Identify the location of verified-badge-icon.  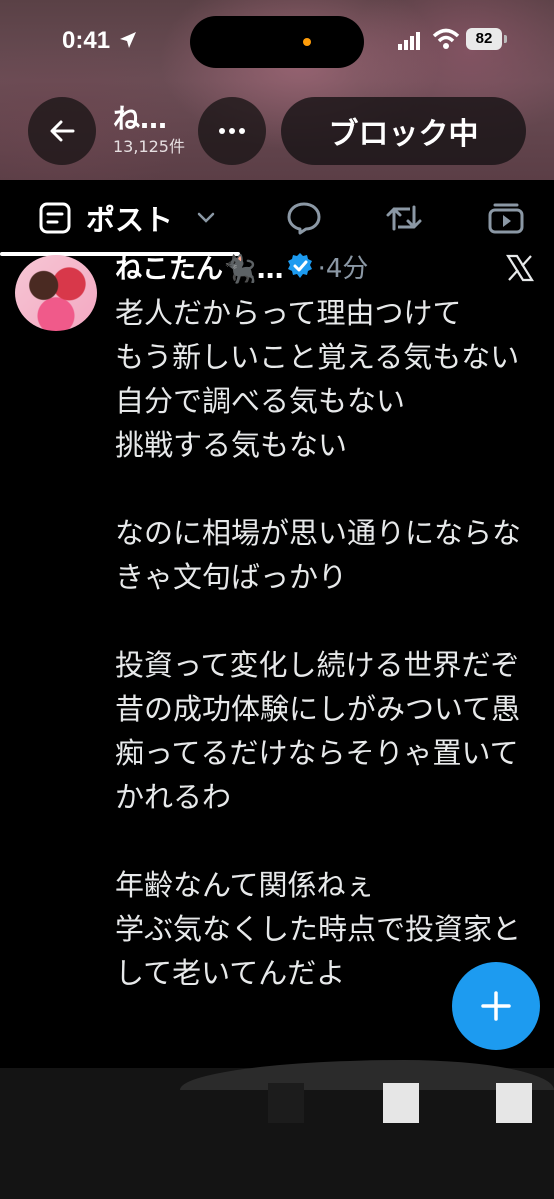
(299, 265).